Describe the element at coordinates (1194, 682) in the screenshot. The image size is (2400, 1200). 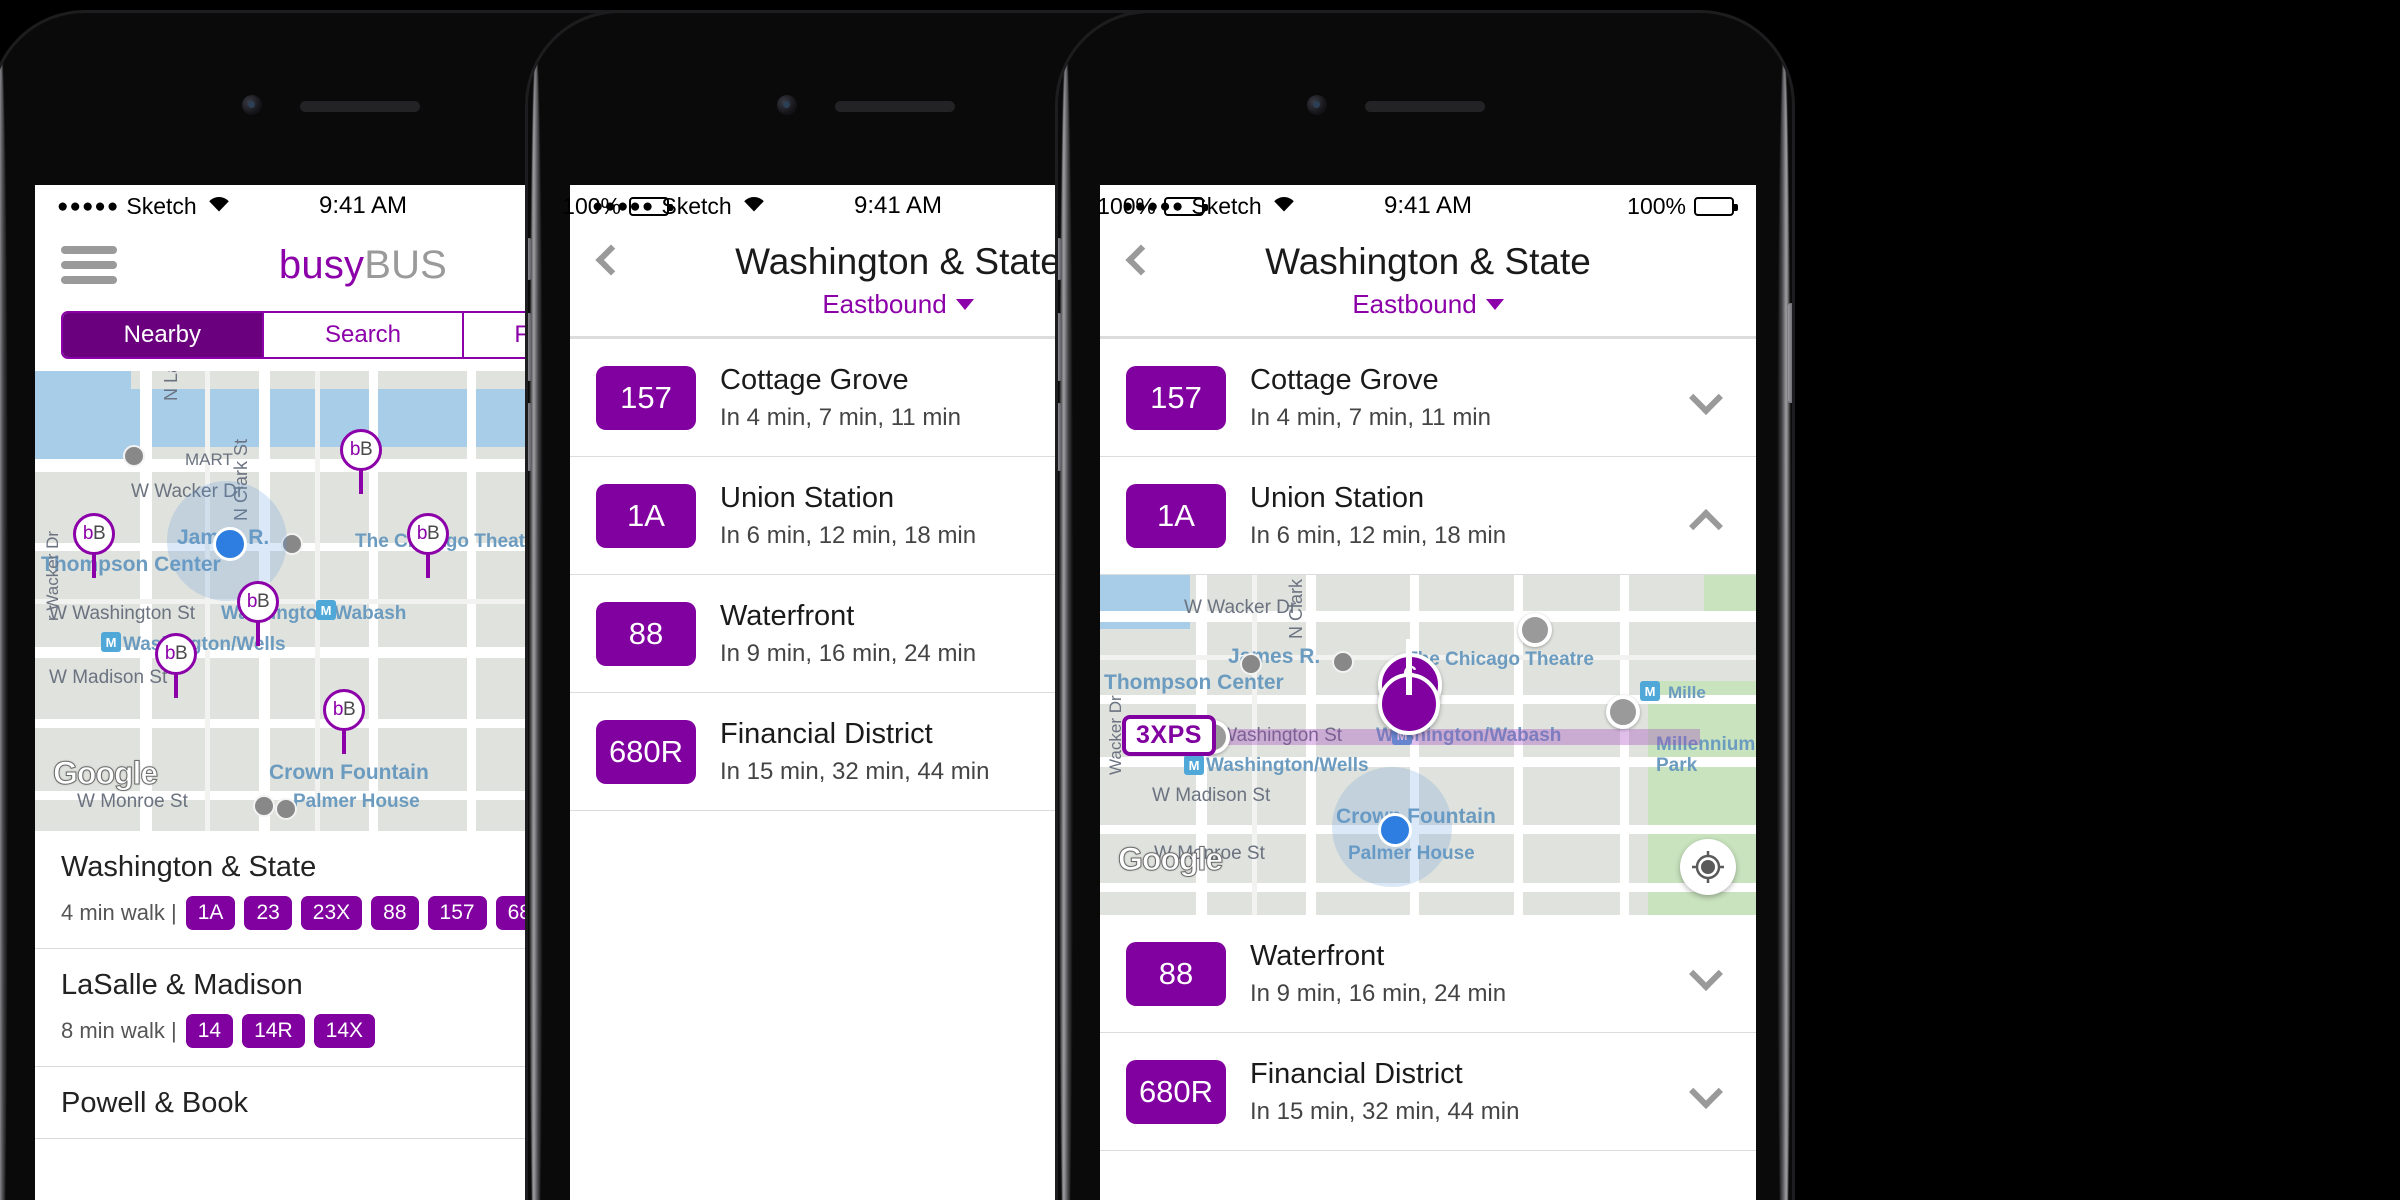
I see `map-label-thompson-center: Thompson Center` at that location.